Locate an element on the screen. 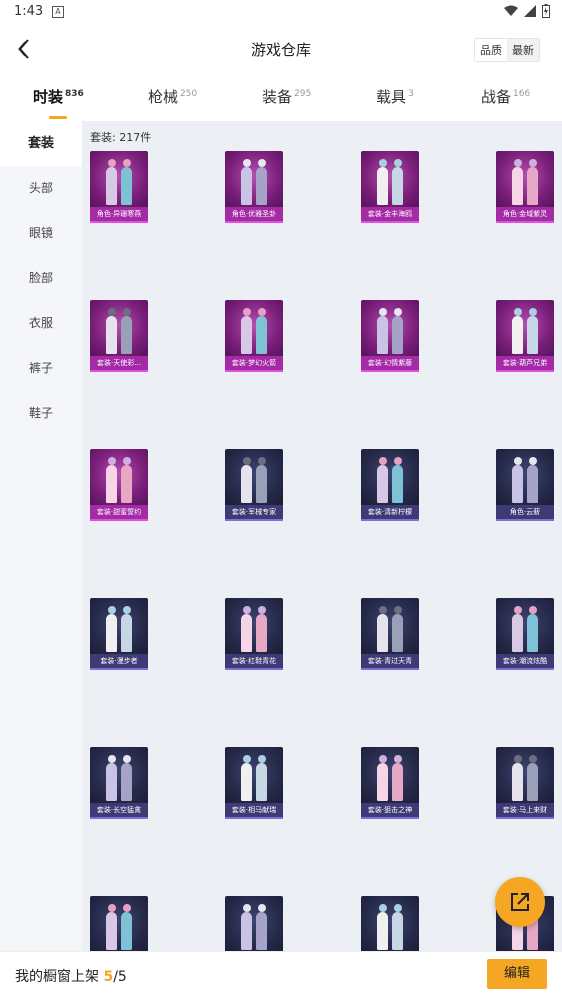  item-card: 套装·潮流炫酷 is located at coordinates (525, 634).